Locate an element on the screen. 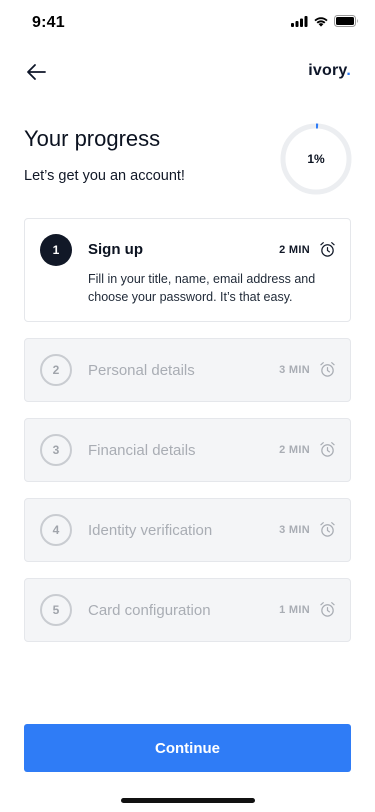 This screenshot has height=812, width=375. continue-button: Continue is located at coordinates (187, 748).